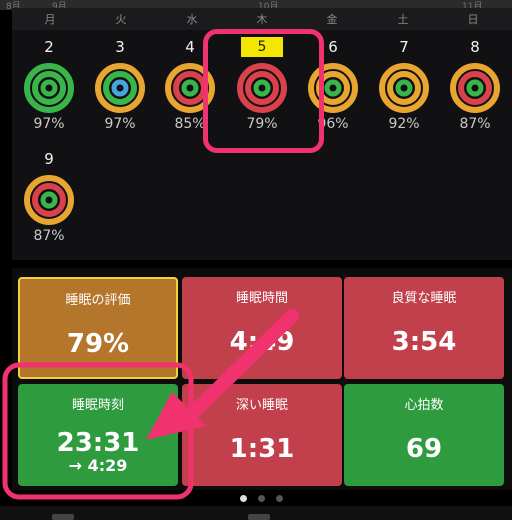 This screenshot has height=520, width=512. Describe the element at coordinates (192, 19) in the screenshot. I see `weekday-label: 水` at that location.